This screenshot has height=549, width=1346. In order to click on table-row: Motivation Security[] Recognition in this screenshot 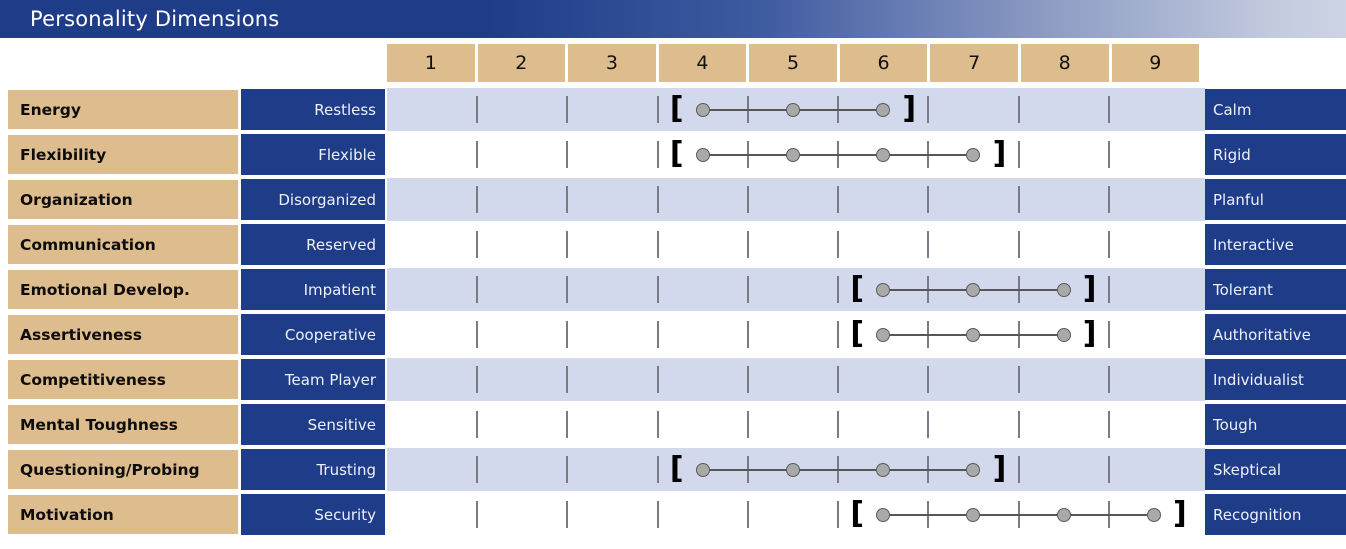, I will do `click(673, 515)`.